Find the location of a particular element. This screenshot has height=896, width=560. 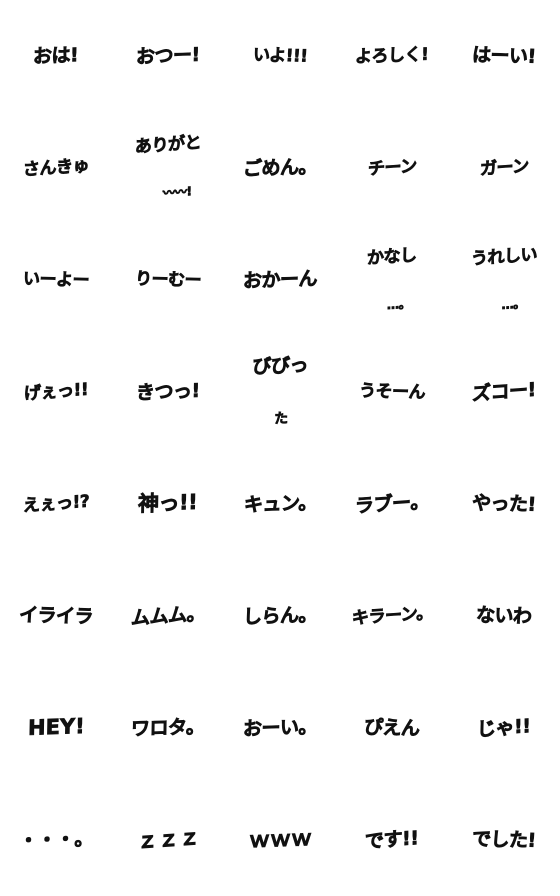

sticker-cell-www: ｗｗｗ is located at coordinates (280, 840).